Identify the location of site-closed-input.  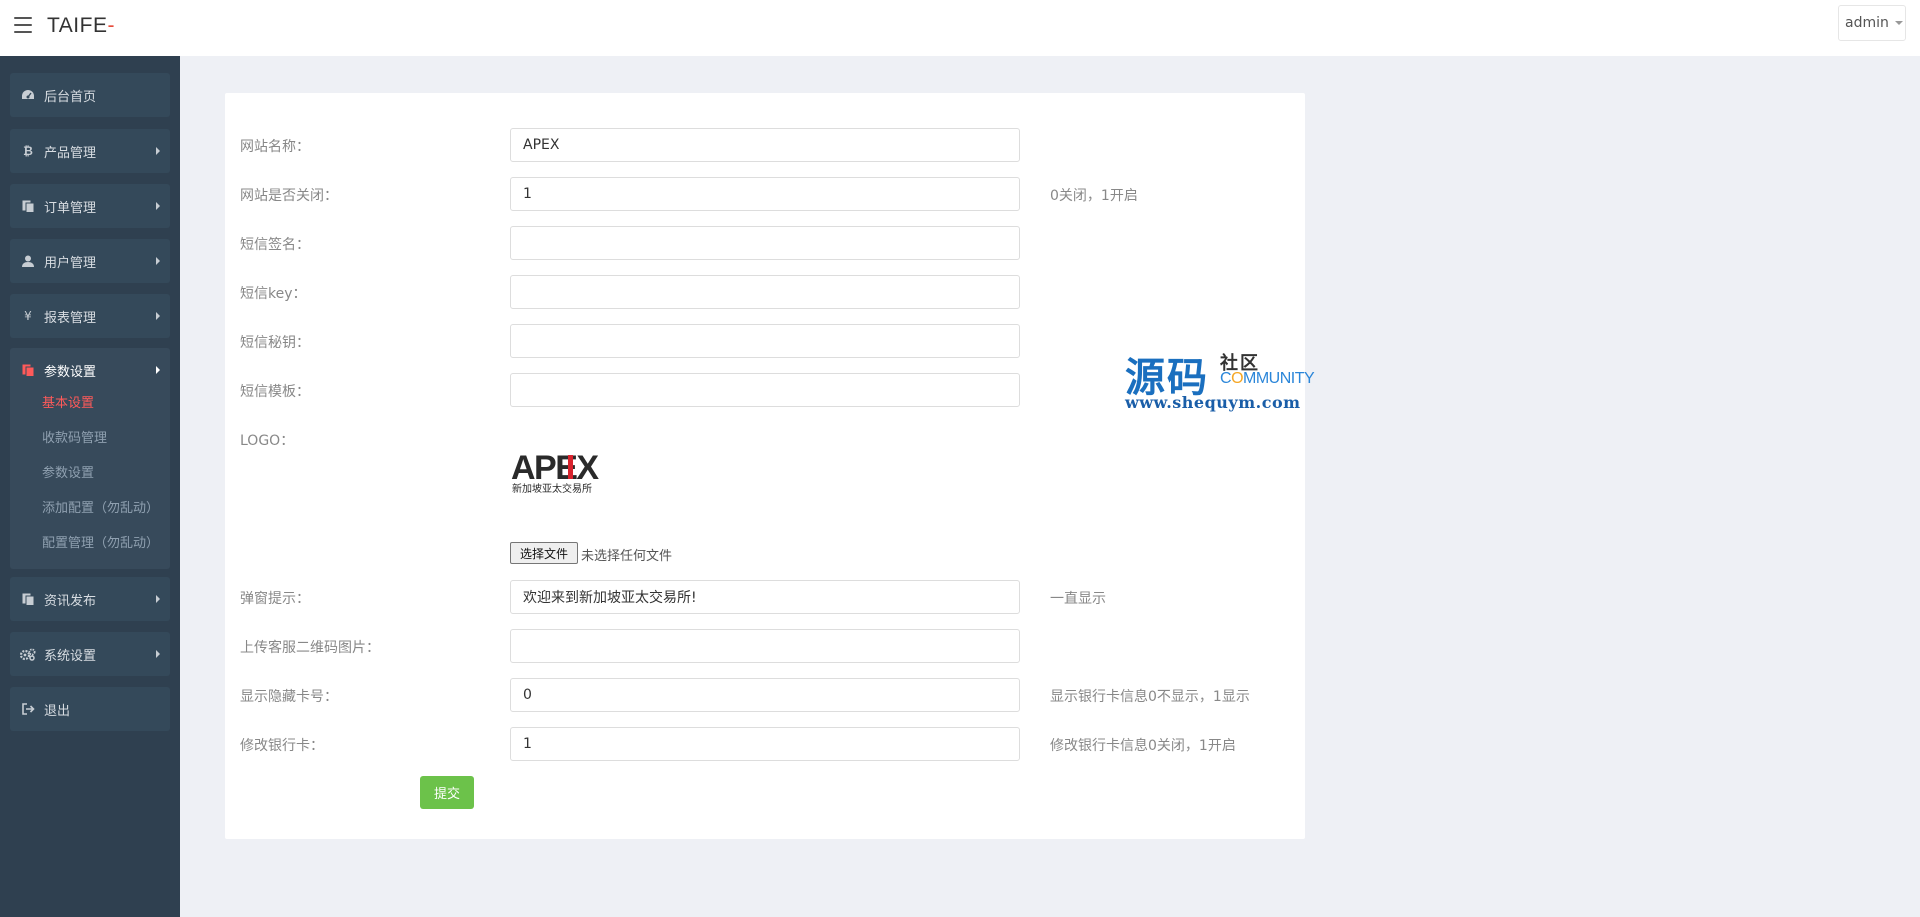
(765, 194).